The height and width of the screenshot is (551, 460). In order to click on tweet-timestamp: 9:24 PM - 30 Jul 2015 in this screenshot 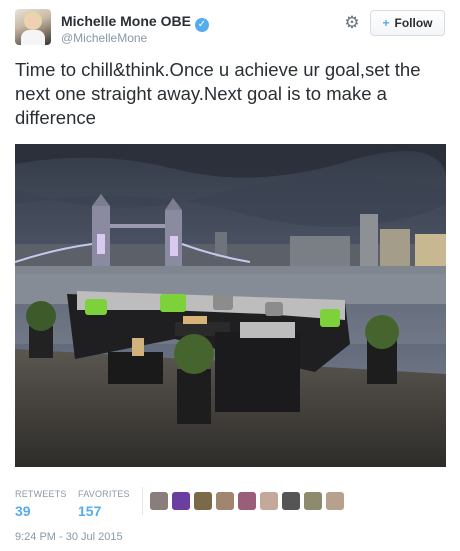, I will do `click(69, 537)`.